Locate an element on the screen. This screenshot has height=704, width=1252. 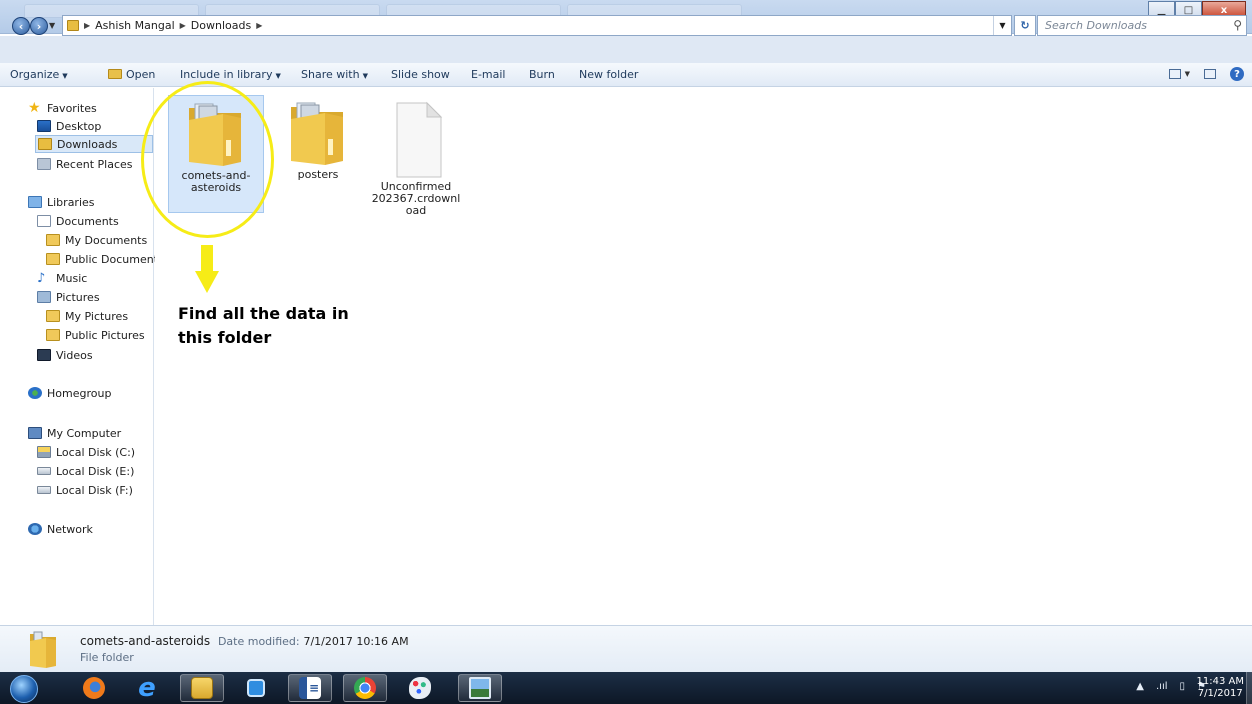
new-folder-button: New folder is located at coordinates (608, 74).